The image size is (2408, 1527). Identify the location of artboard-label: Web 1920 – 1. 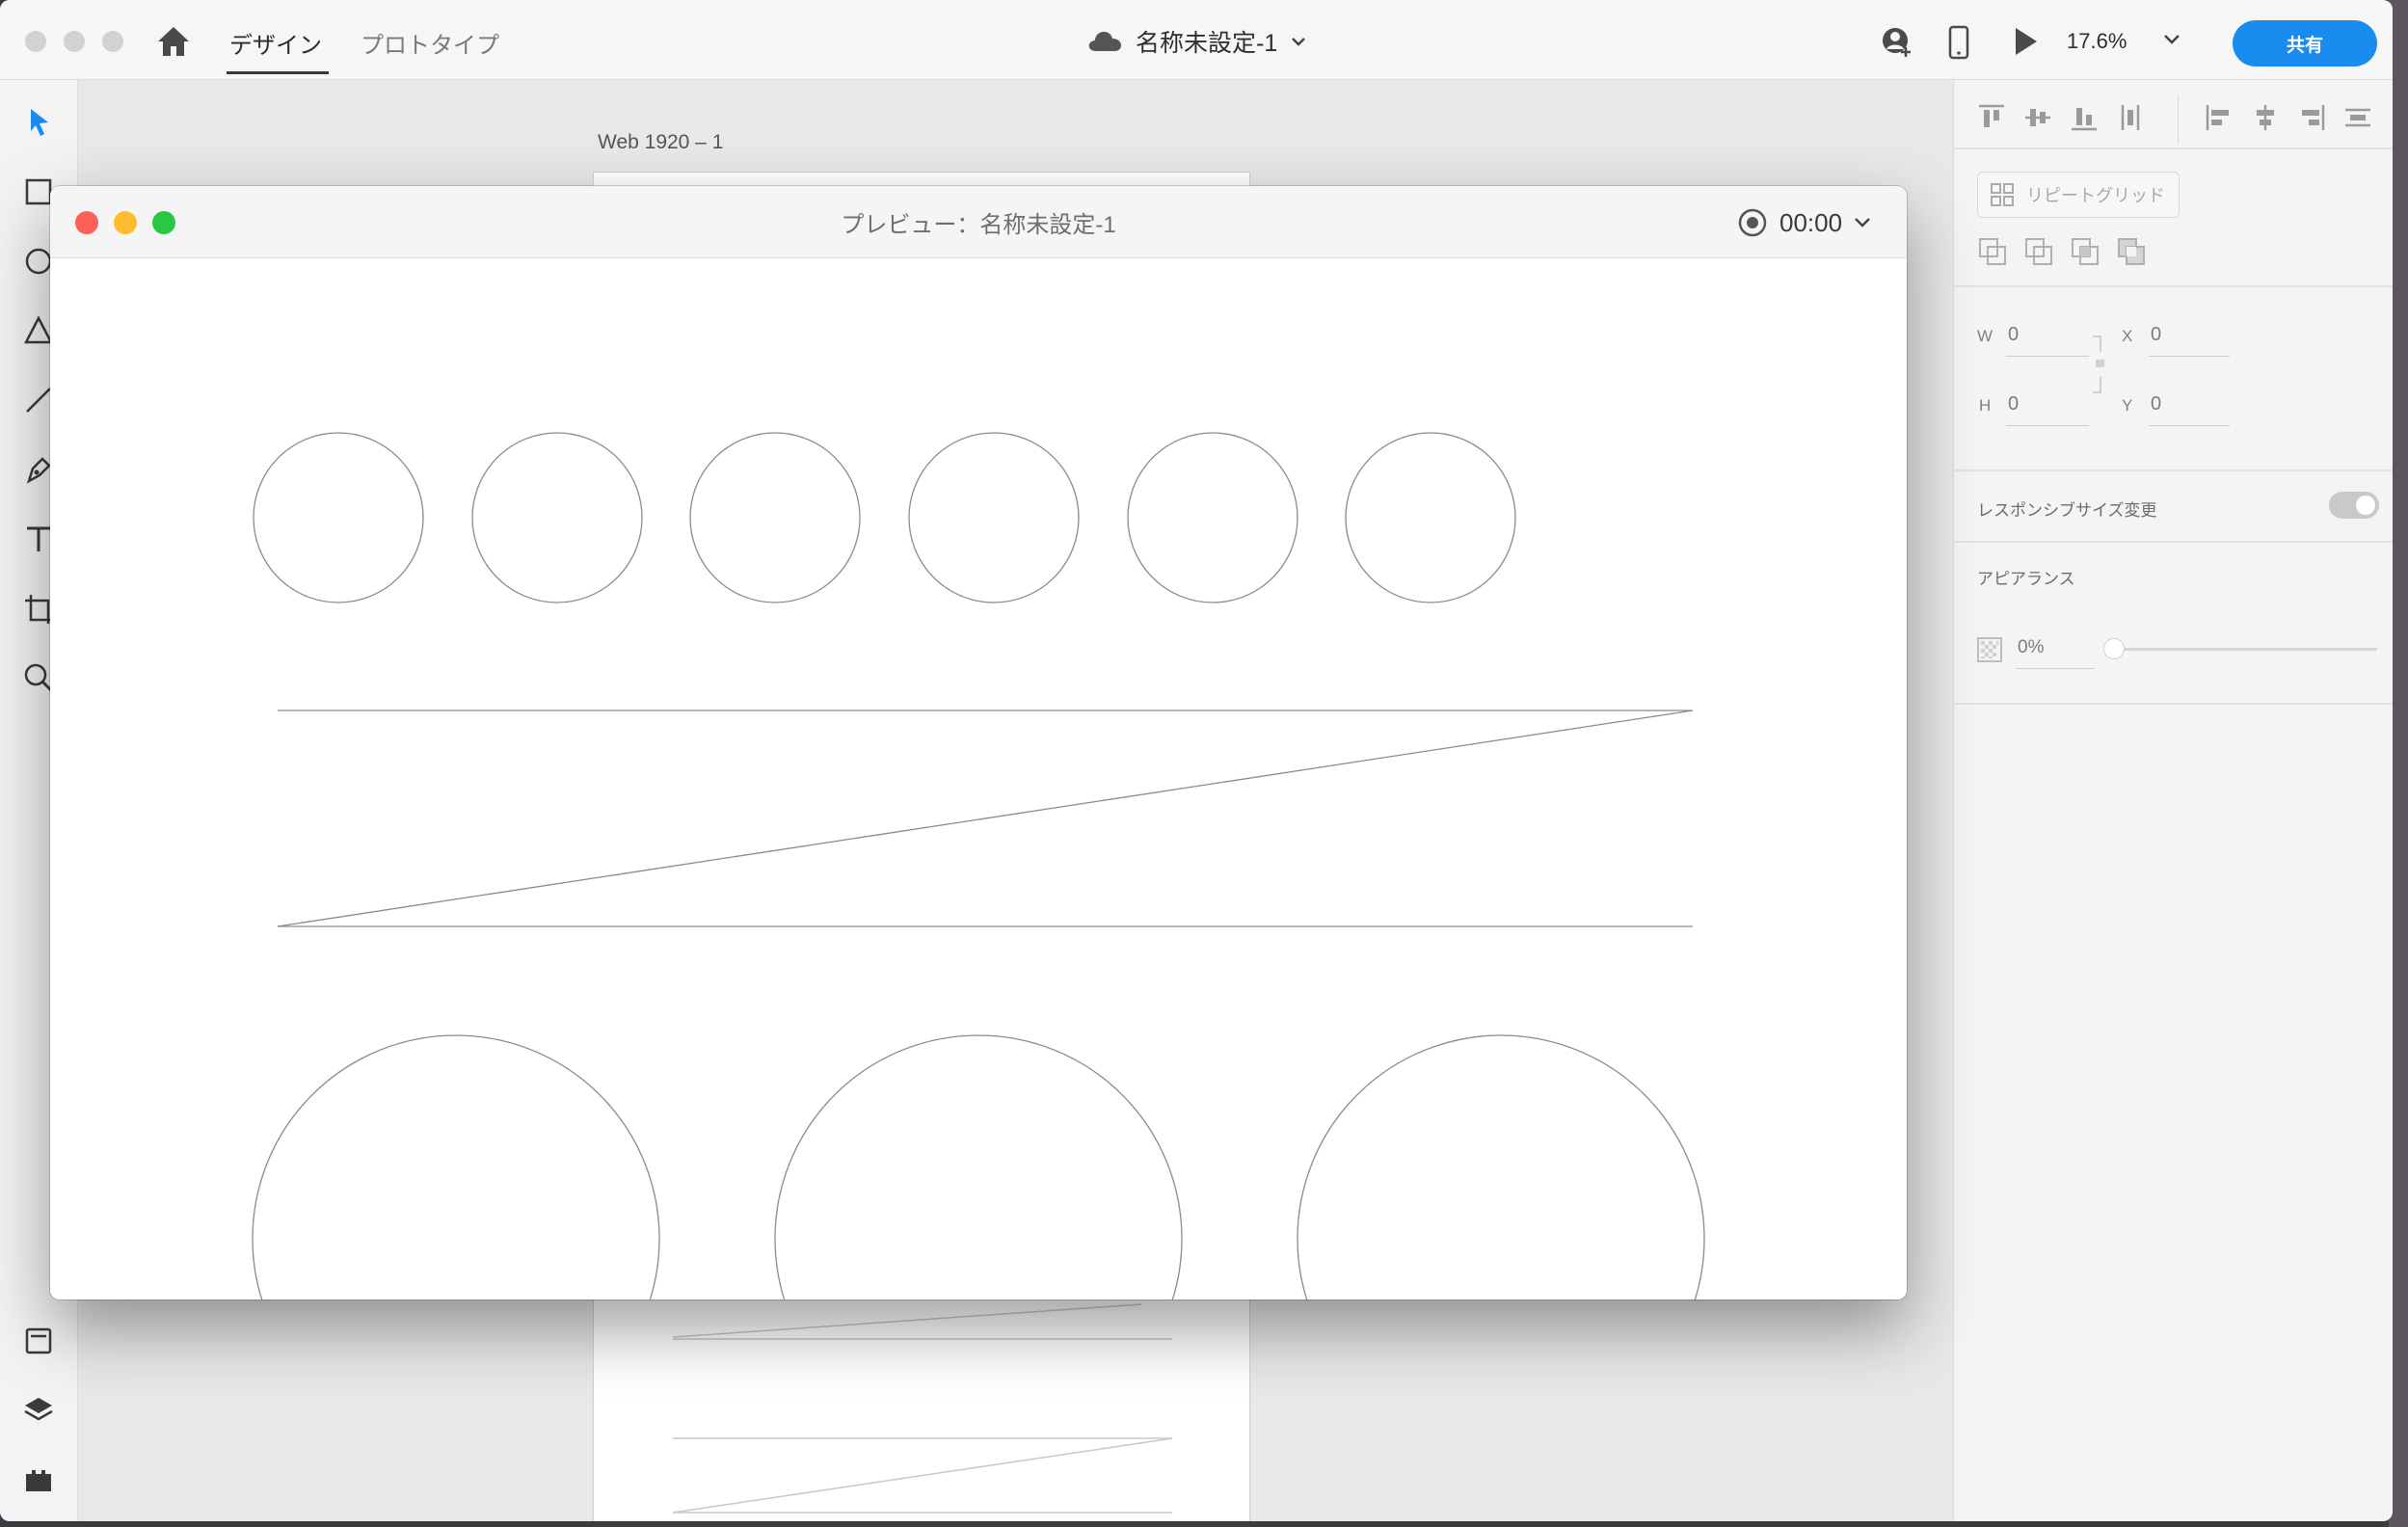
(660, 142).